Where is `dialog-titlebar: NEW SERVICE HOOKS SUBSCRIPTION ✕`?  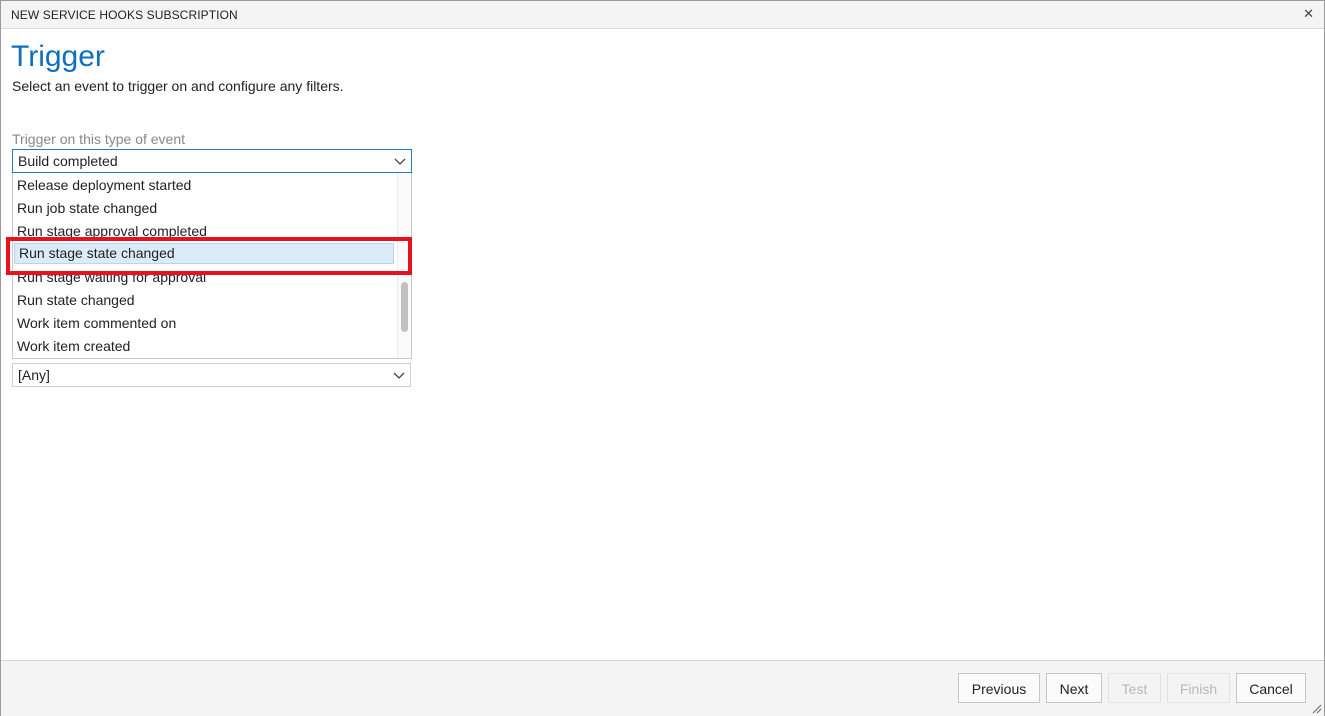 dialog-titlebar: NEW SERVICE HOOKS SUBSCRIPTION ✕ is located at coordinates (662, 15).